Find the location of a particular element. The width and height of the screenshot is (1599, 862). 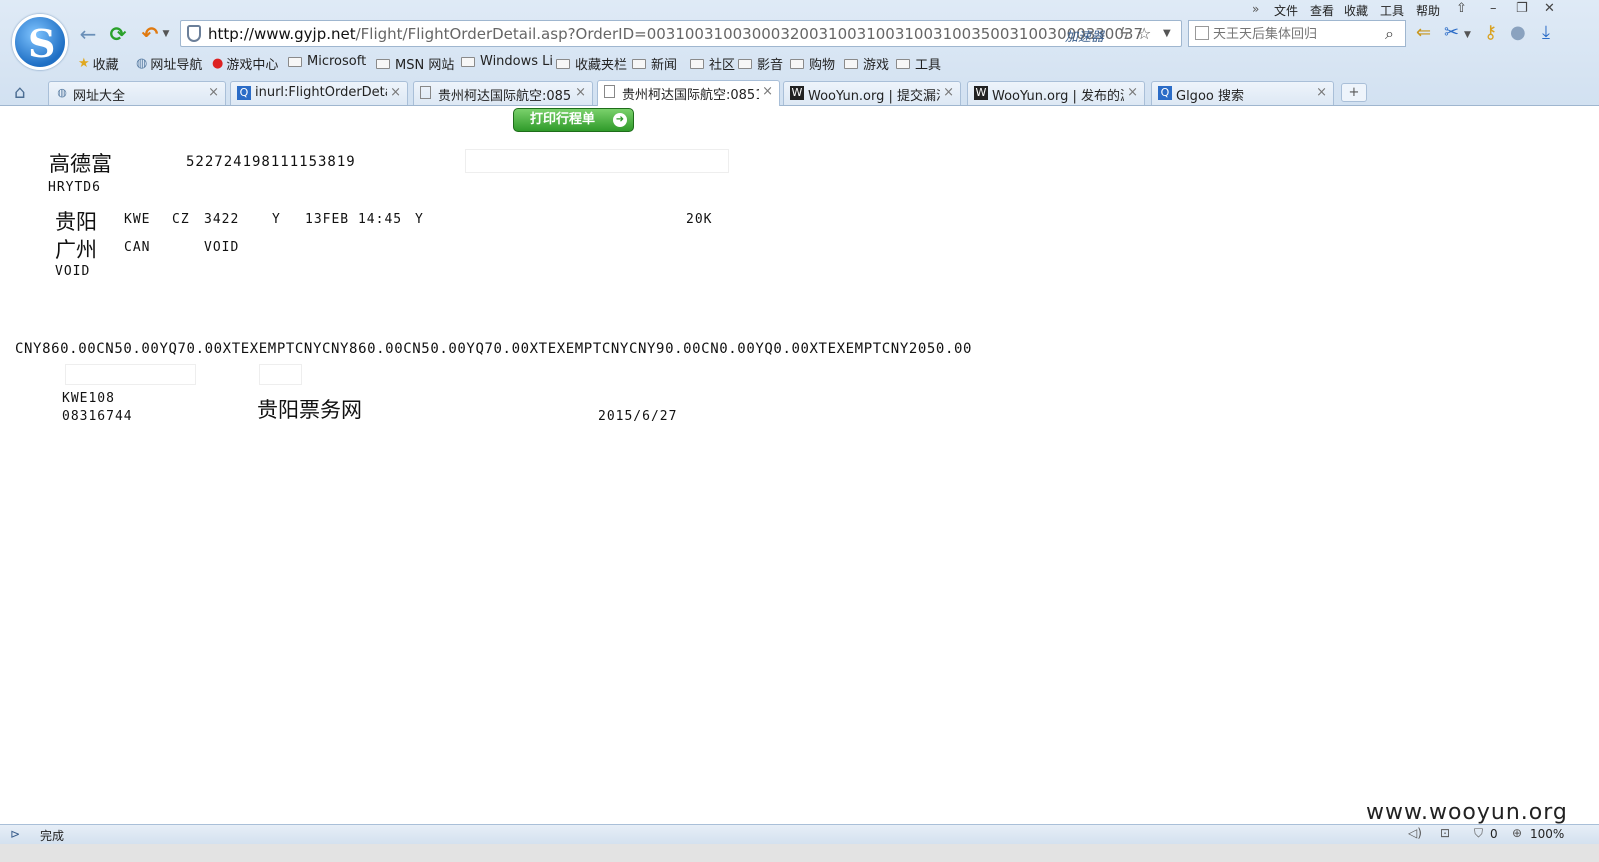

fav-item: ● 游戏中心 is located at coordinates (245, 63).